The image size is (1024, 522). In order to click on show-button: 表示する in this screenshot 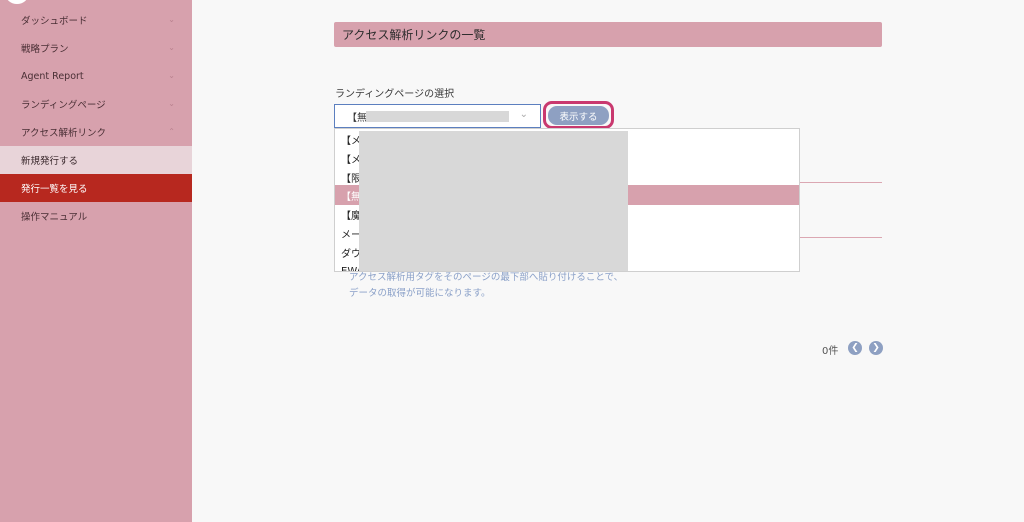, I will do `click(578, 115)`.